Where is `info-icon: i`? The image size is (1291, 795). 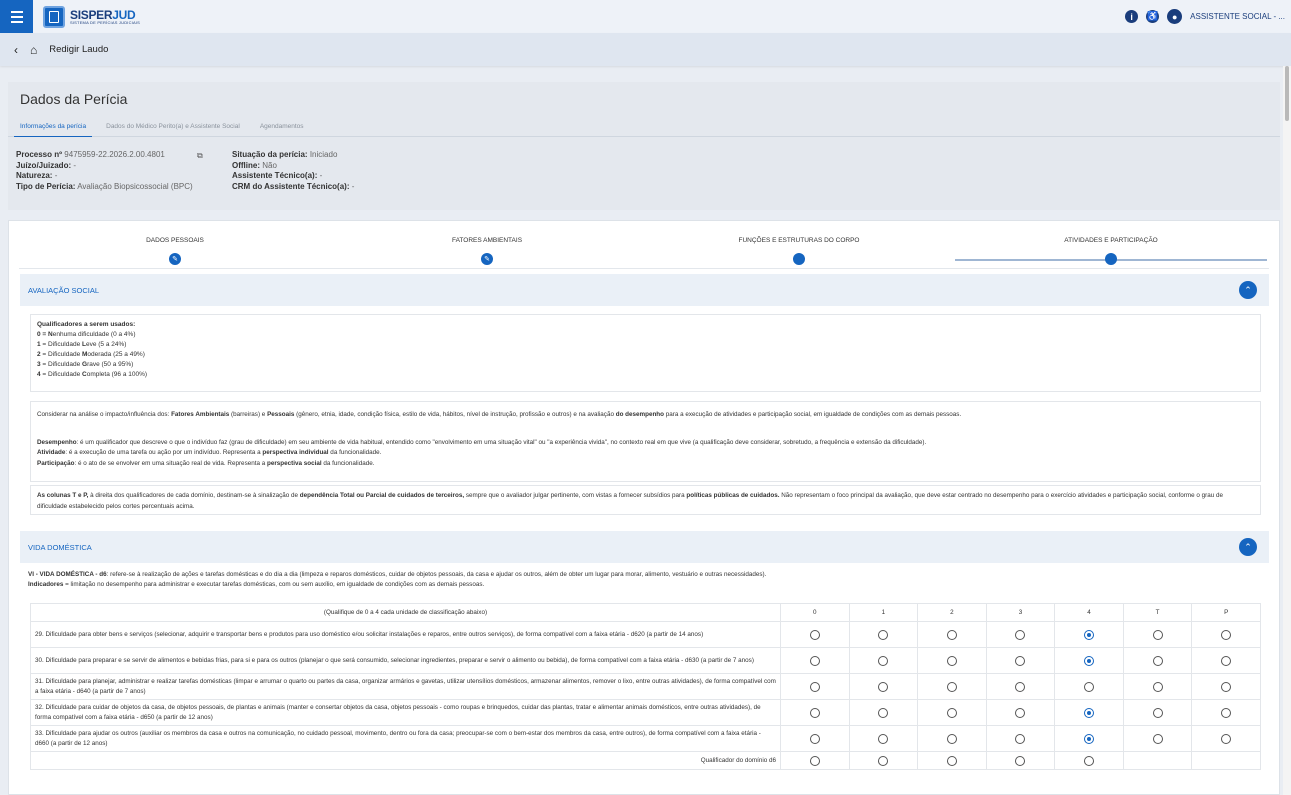
info-icon: i is located at coordinates (1132, 16).